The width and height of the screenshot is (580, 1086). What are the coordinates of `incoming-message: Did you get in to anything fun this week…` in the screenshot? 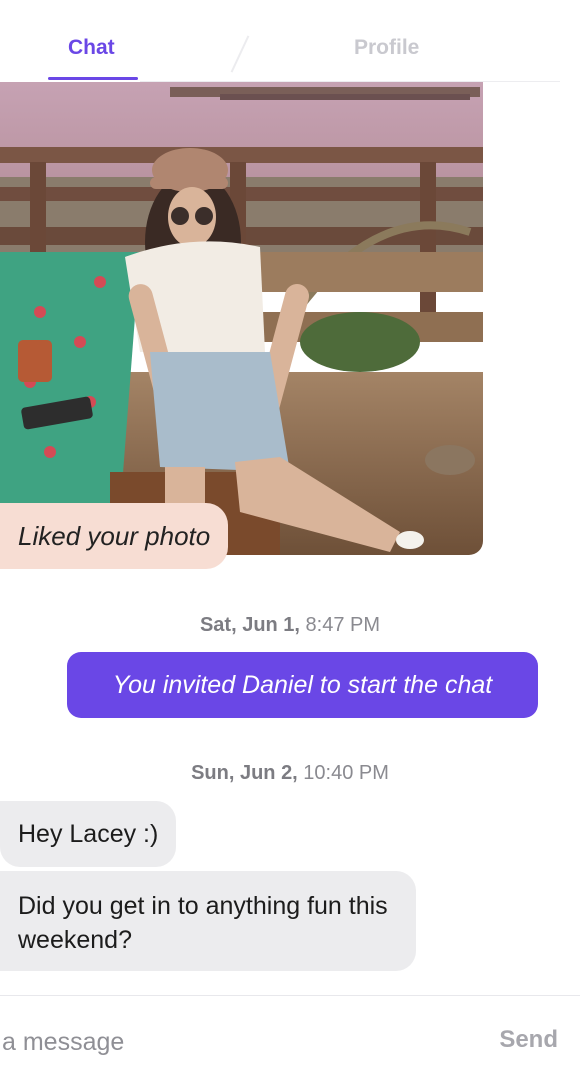 It's located at (208, 921).